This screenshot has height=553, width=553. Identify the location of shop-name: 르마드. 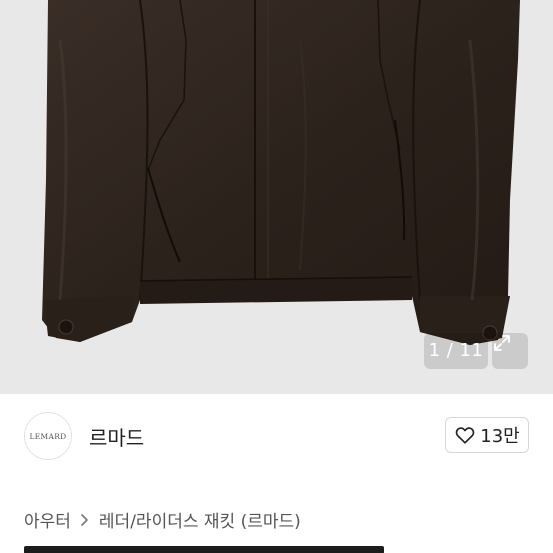
(116, 436).